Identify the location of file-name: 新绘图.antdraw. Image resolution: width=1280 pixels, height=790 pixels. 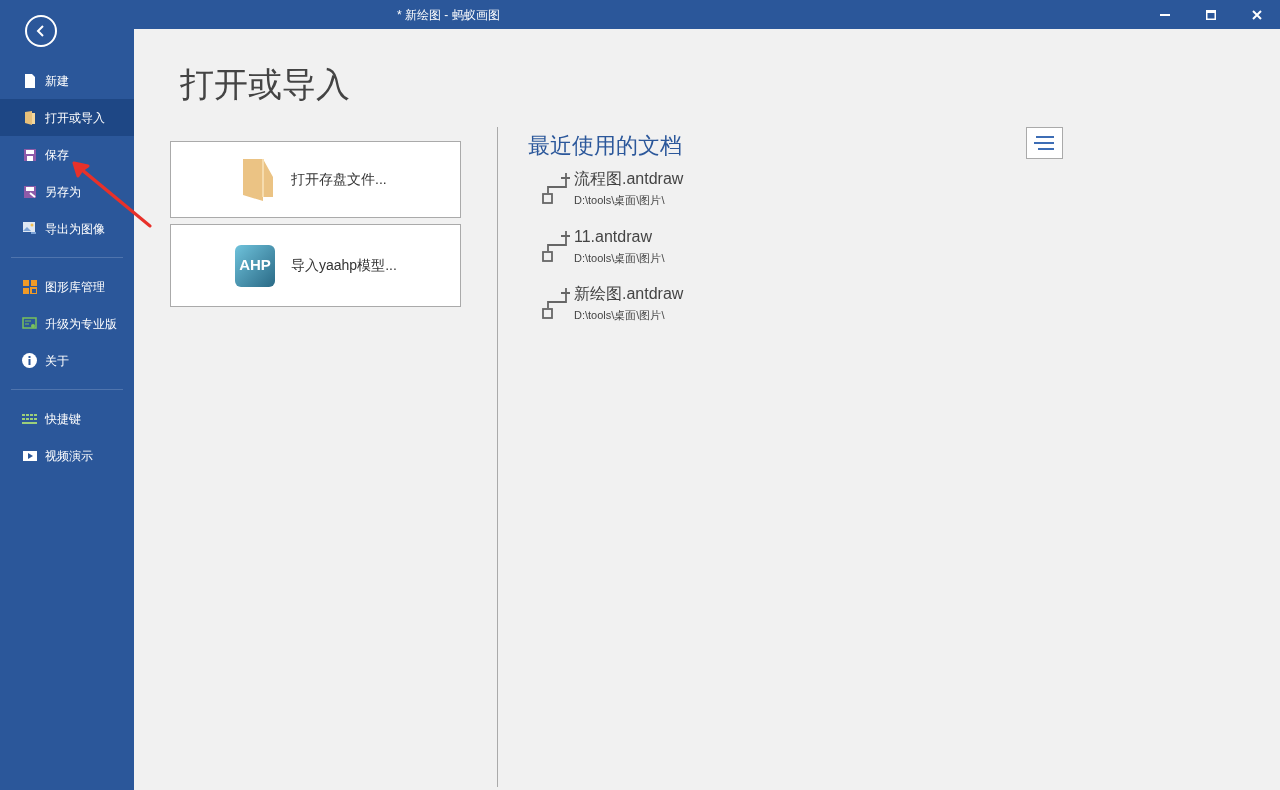
(629, 294).